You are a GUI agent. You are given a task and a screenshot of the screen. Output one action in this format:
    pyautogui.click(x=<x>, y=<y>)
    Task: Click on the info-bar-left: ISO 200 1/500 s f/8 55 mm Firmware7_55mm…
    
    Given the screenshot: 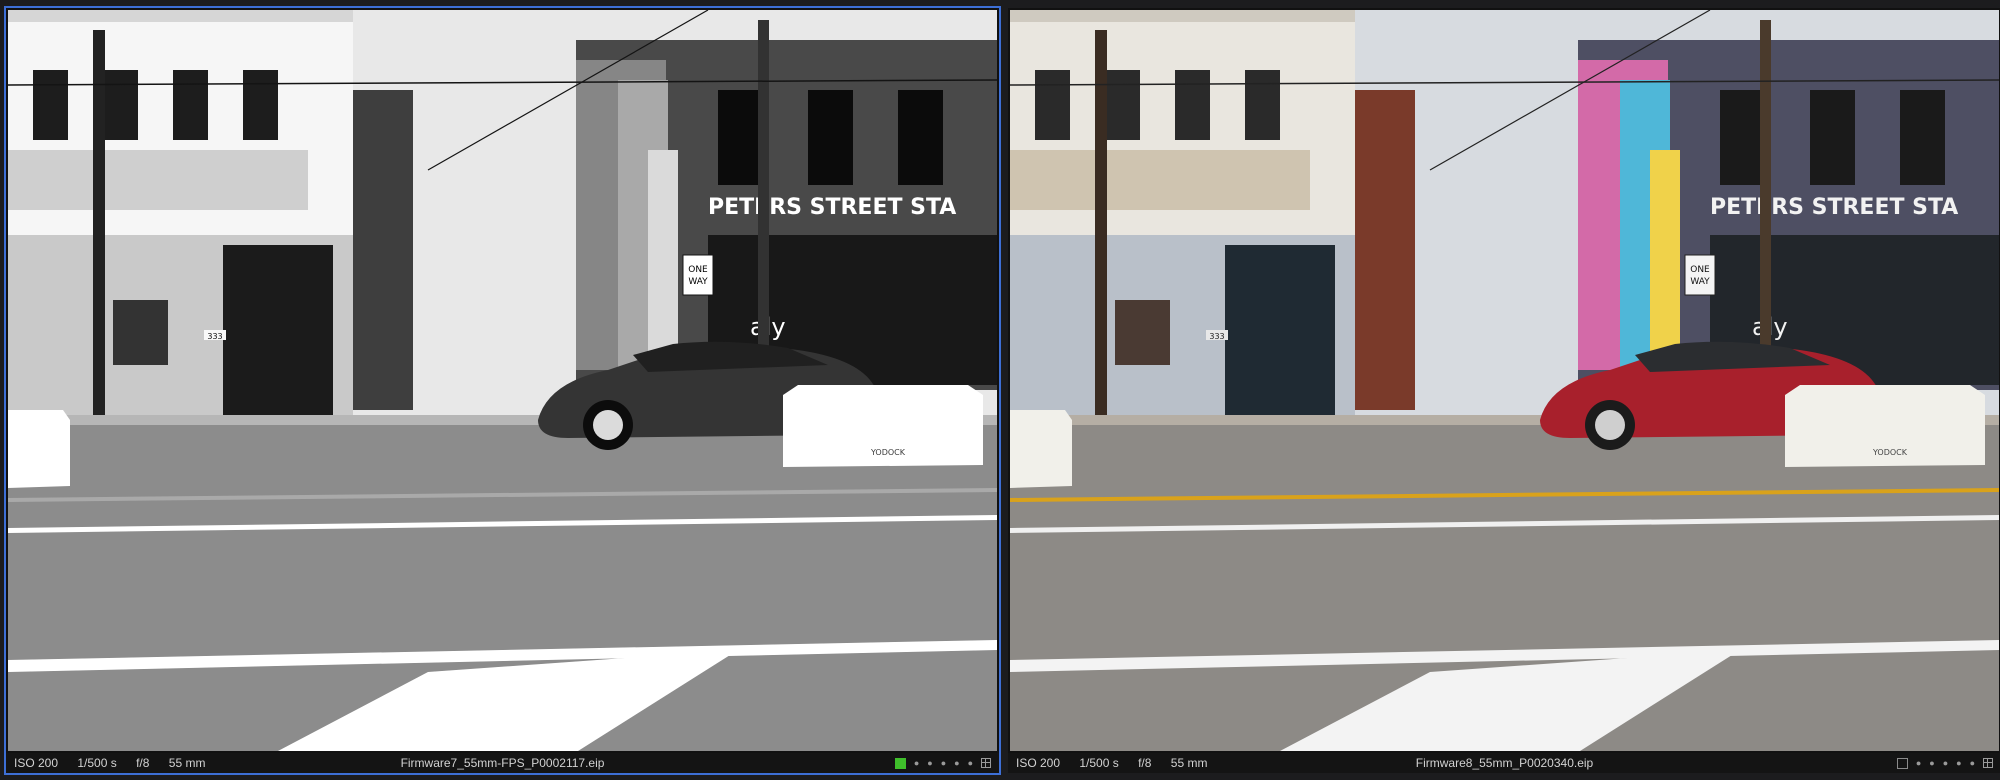 What is the action you would take?
    pyautogui.click(x=502, y=763)
    